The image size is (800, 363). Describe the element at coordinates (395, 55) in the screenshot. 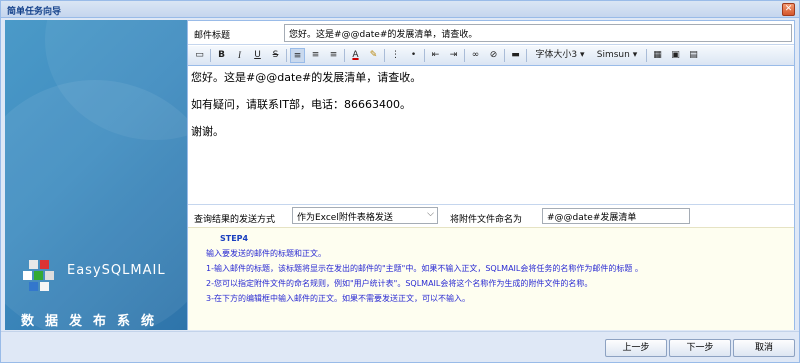

I see `numbered-list-icon: ⋮` at that location.